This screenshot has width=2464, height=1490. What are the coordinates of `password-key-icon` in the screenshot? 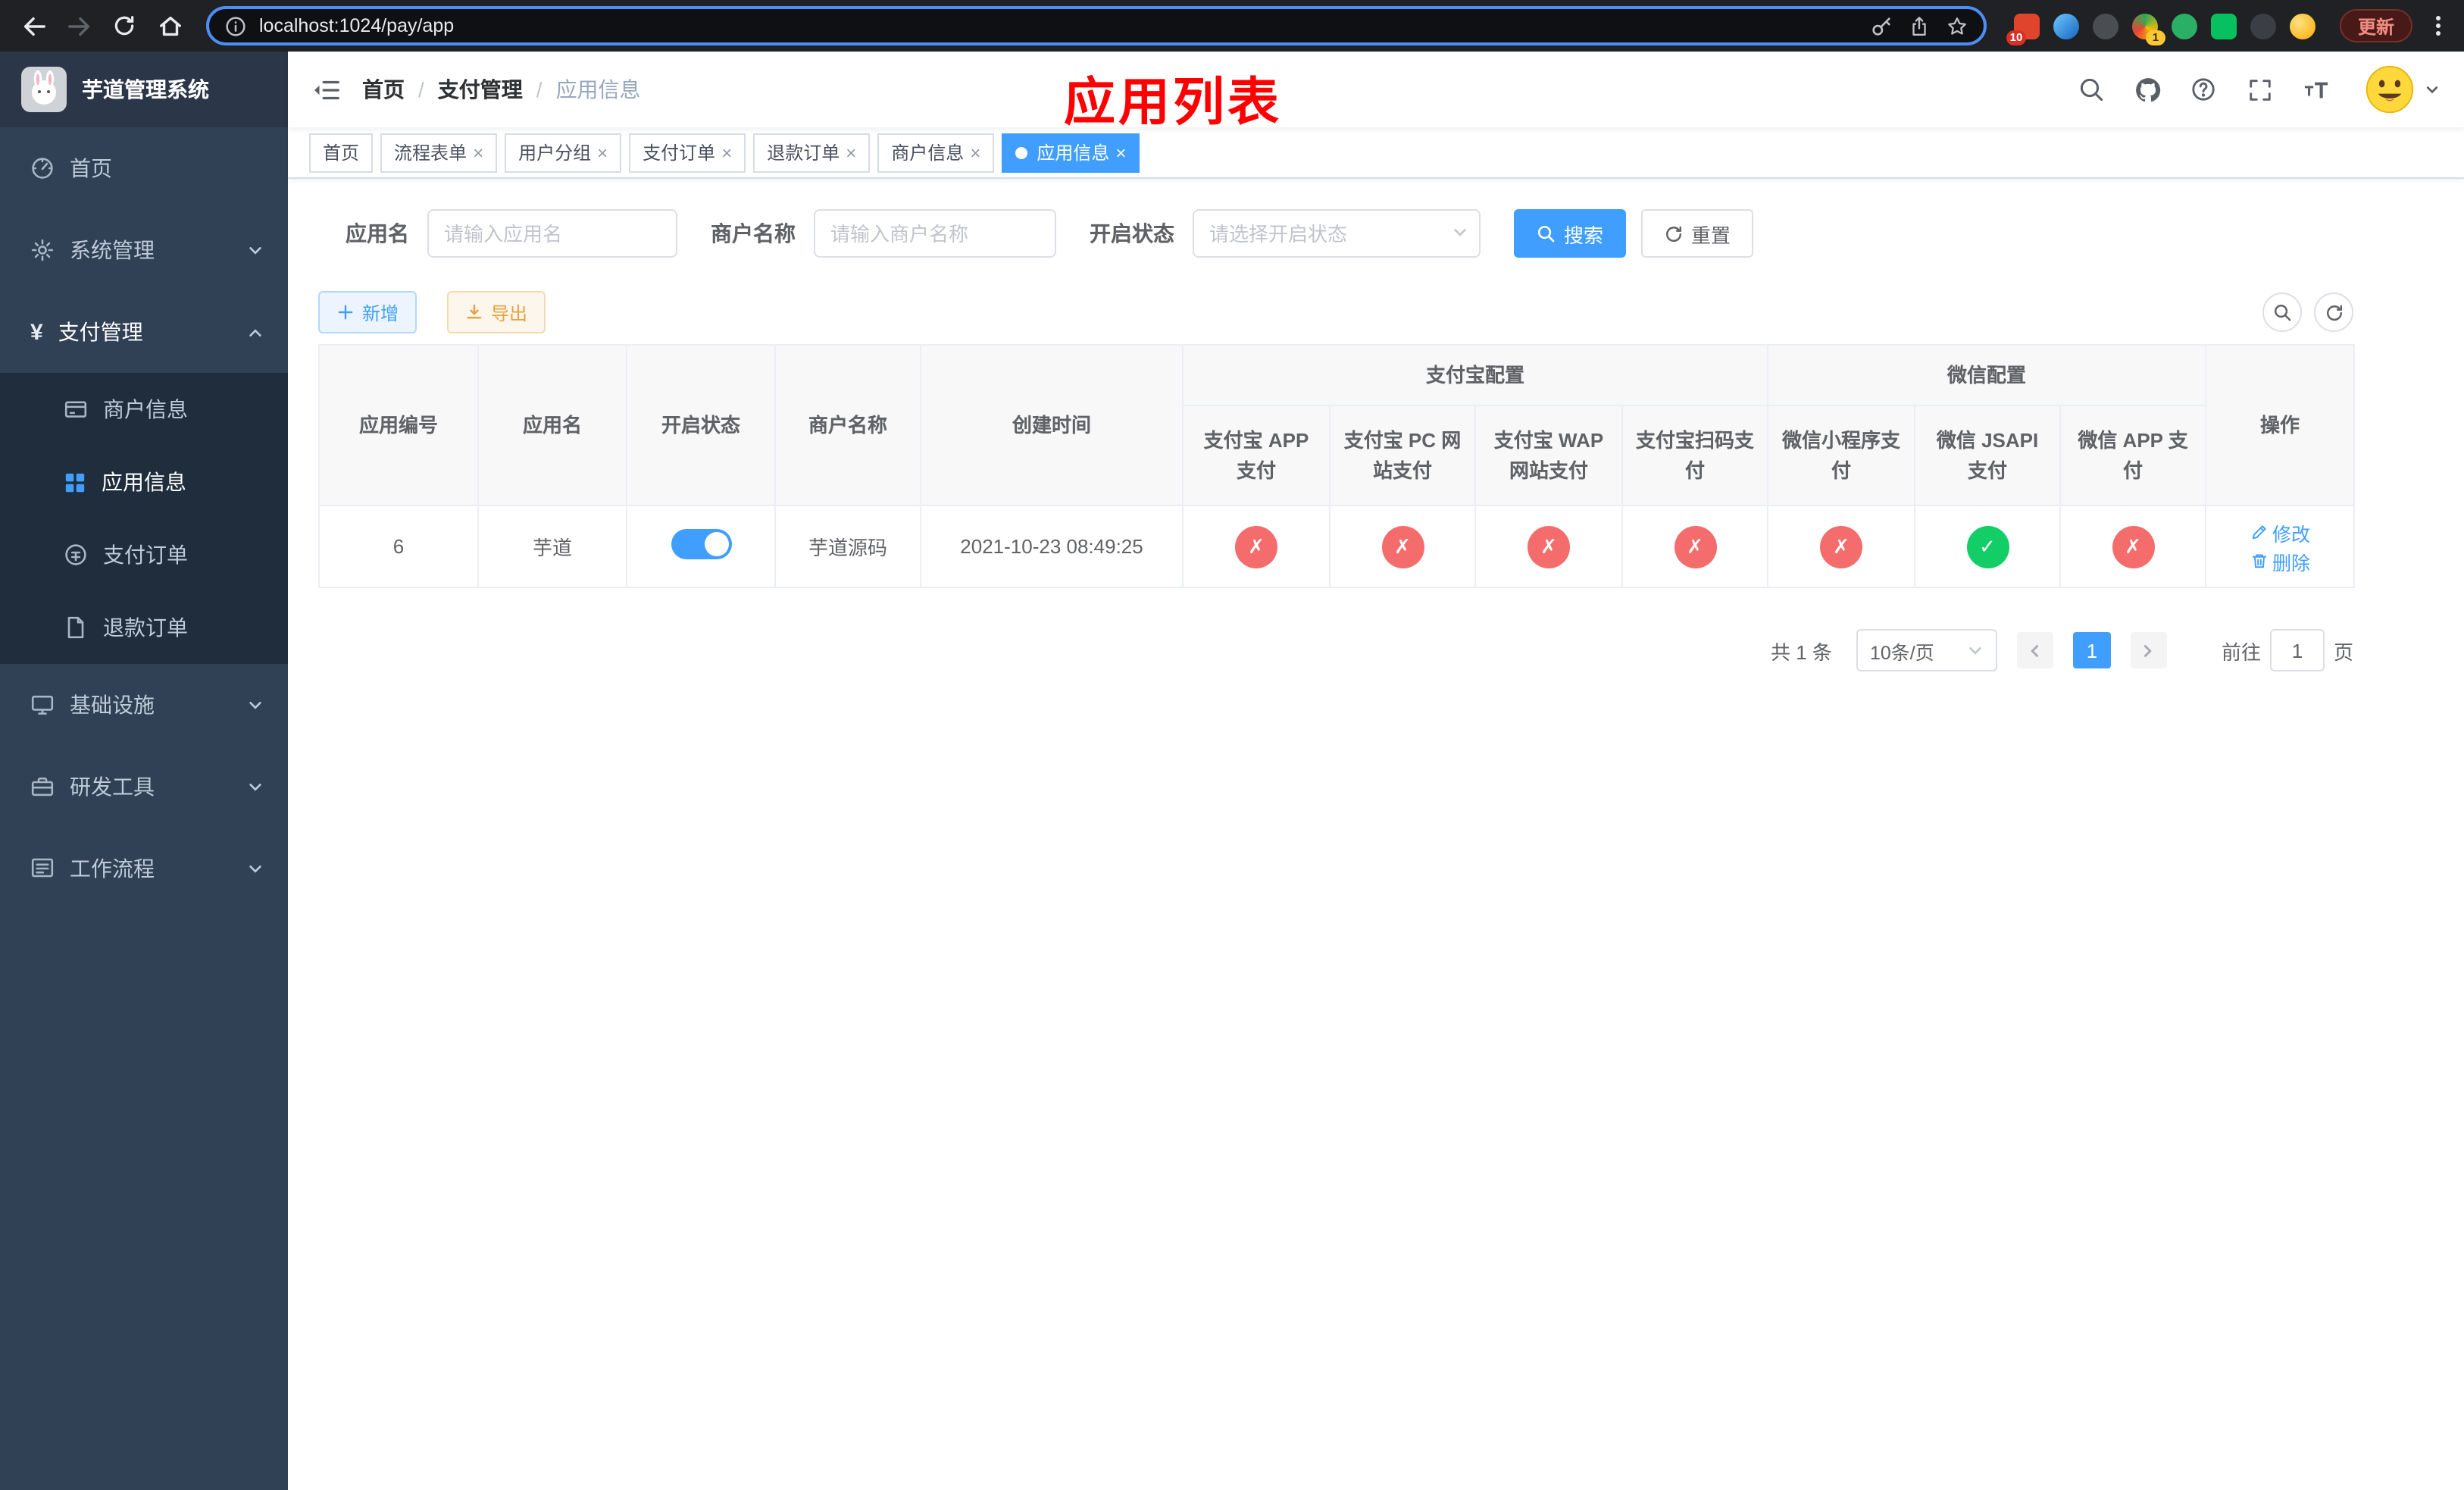 It's located at (1881, 26).